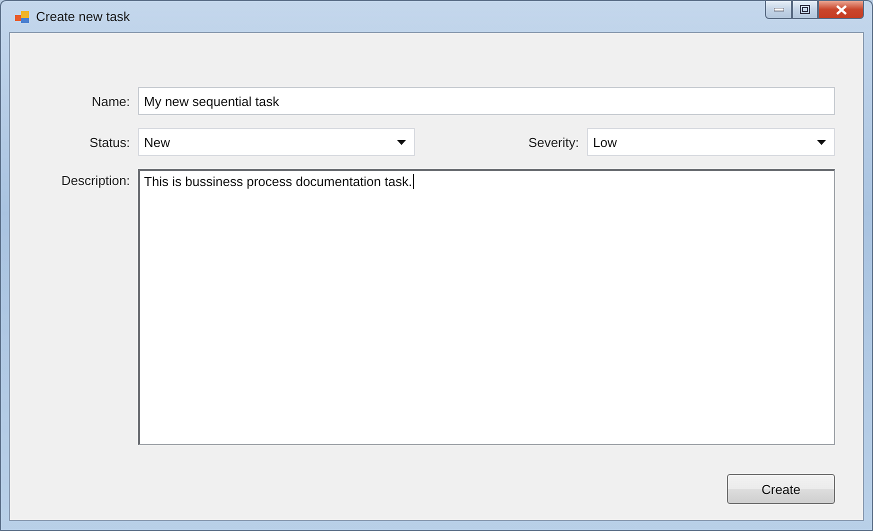 The image size is (873, 531). I want to click on app-icon, so click(22, 17).